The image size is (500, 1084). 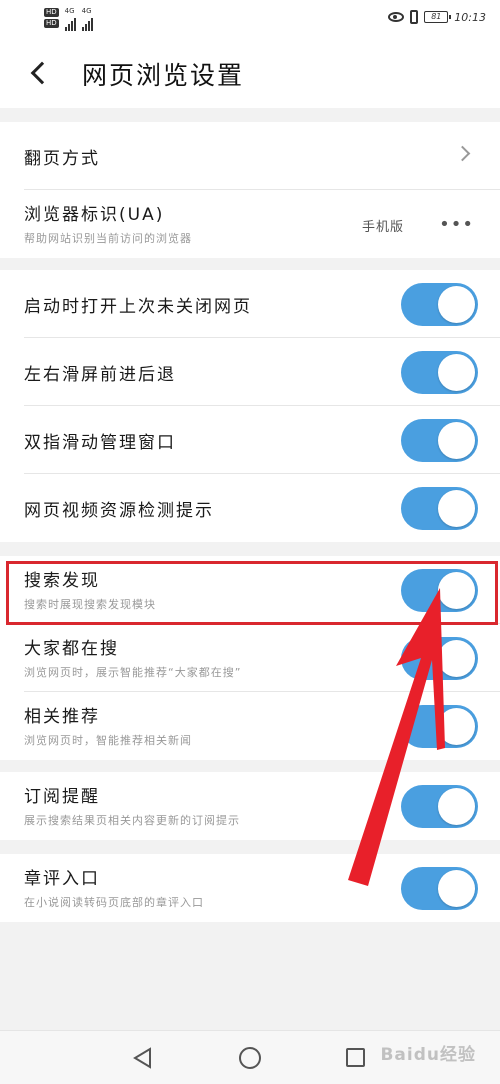 I want to click on page-turn-row: 翻页方式, so click(x=262, y=156).